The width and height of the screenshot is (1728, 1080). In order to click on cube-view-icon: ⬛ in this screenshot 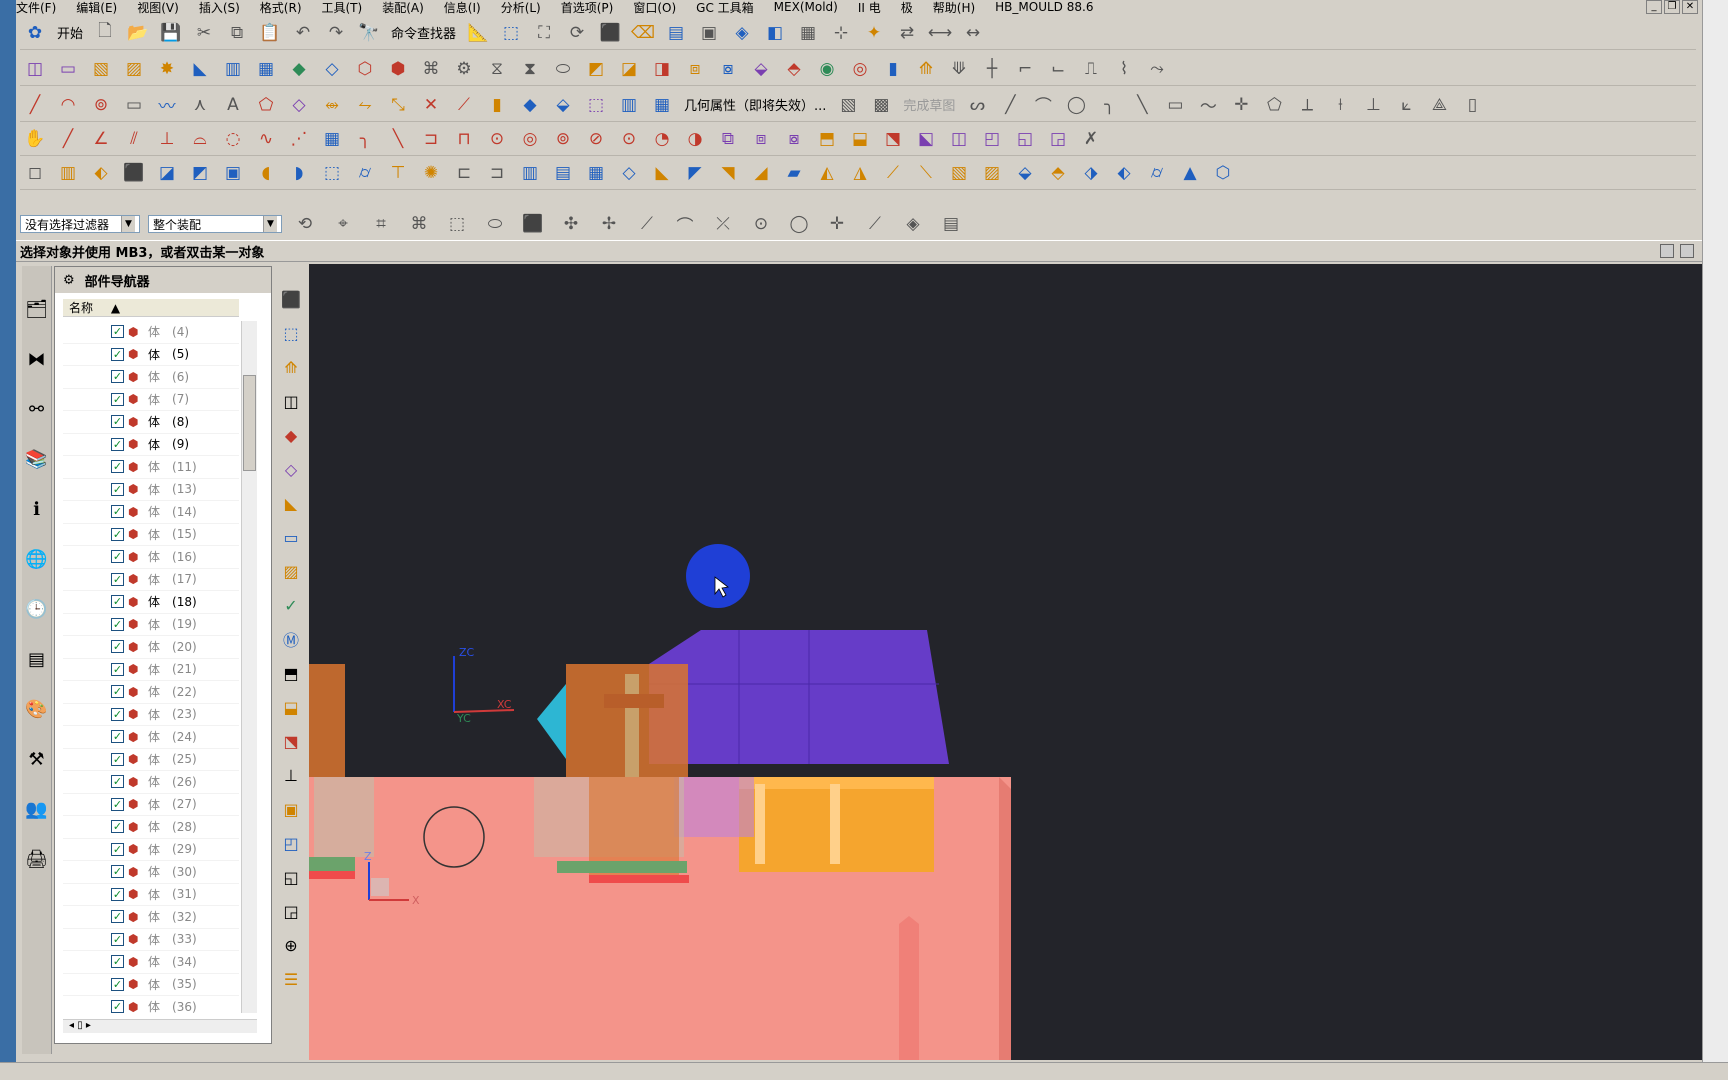, I will do `click(610, 33)`.